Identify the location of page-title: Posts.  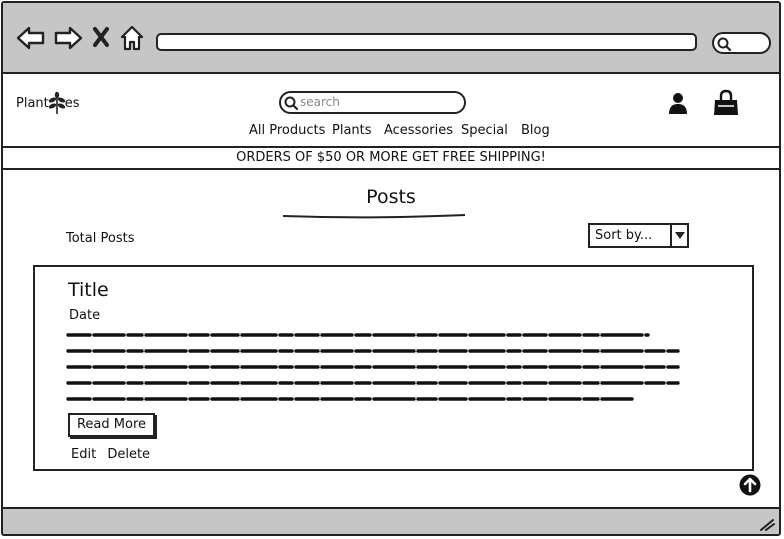
(391, 197).